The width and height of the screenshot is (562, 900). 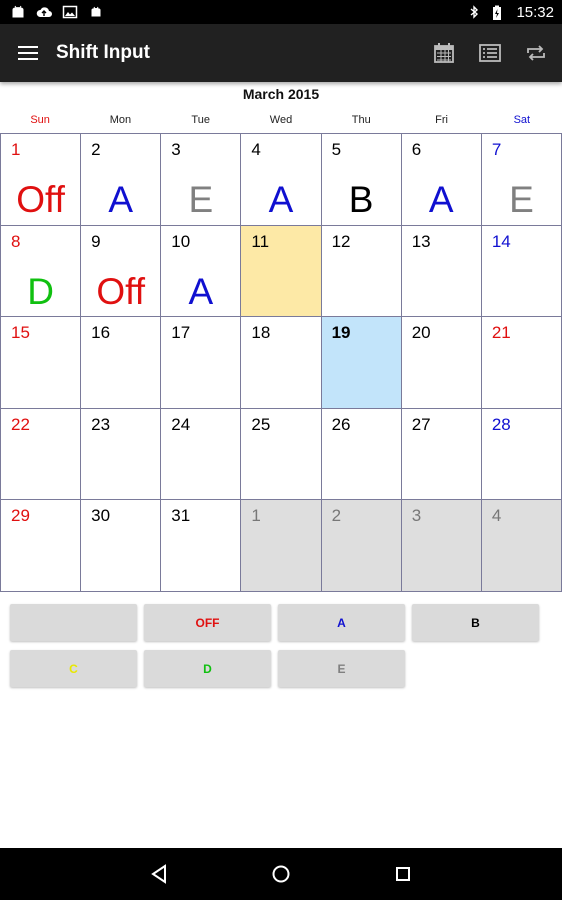 What do you see at coordinates (96, 12) in the screenshot?
I see `android-debug-icon` at bounding box center [96, 12].